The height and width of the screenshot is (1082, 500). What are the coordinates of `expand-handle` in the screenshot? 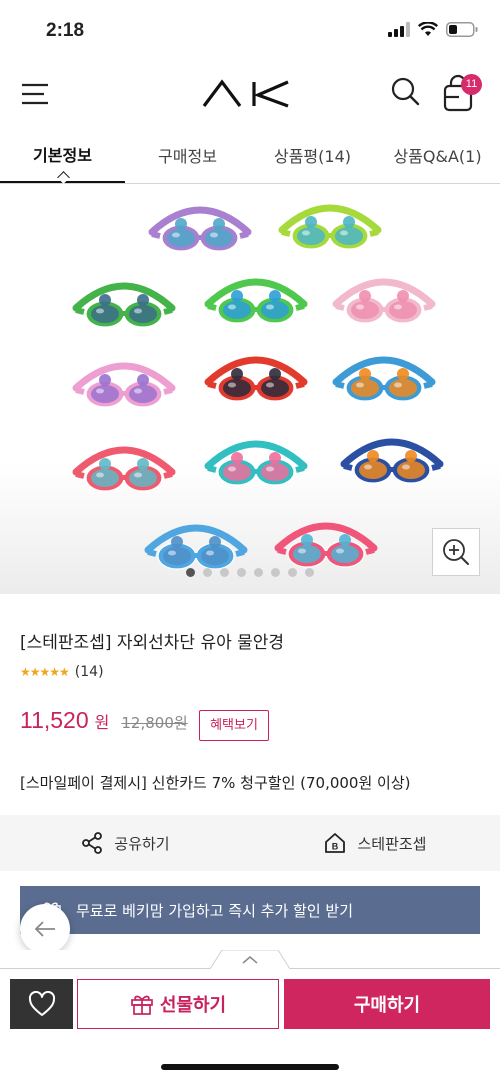 It's located at (250, 959).